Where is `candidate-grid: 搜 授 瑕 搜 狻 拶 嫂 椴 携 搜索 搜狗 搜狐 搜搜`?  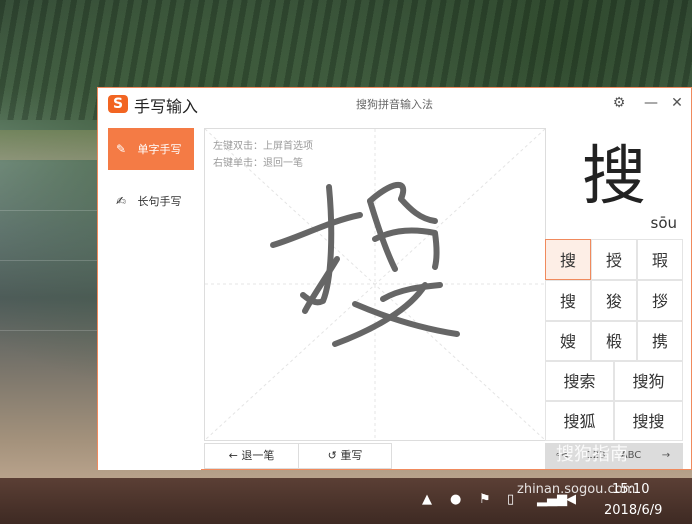 candidate-grid: 搜 授 瑕 搜 狻 拶 嫂 椴 携 搜索 搜狗 搜狐 搜搜 is located at coordinates (614, 340).